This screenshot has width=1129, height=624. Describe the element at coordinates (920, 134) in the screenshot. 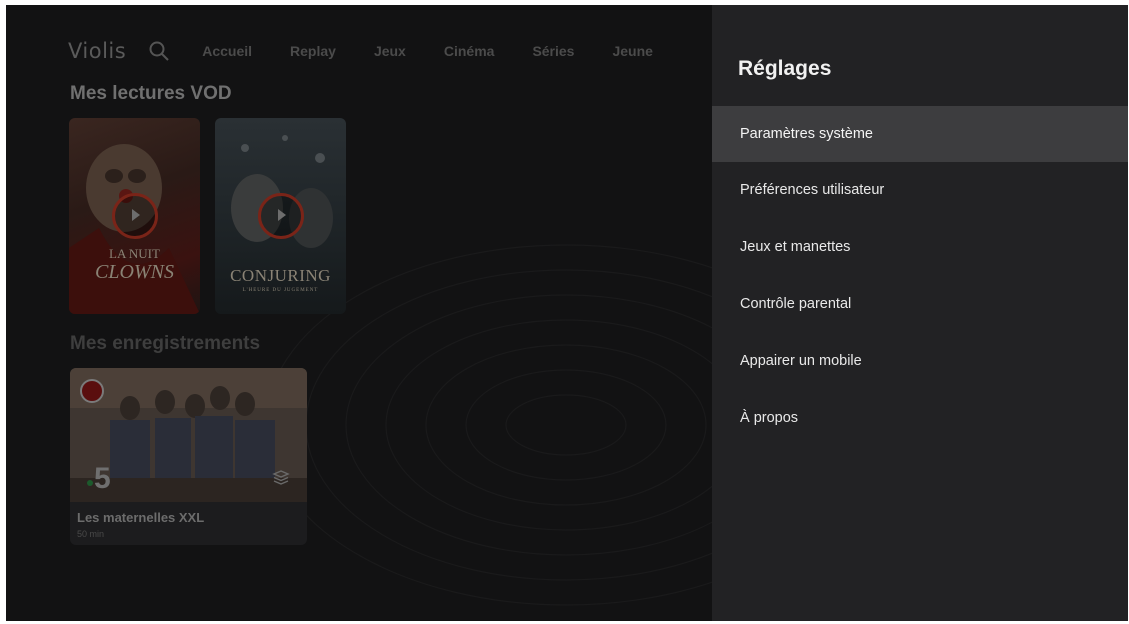

I see `menu-item-parametres-systeme: Paramètres système` at that location.